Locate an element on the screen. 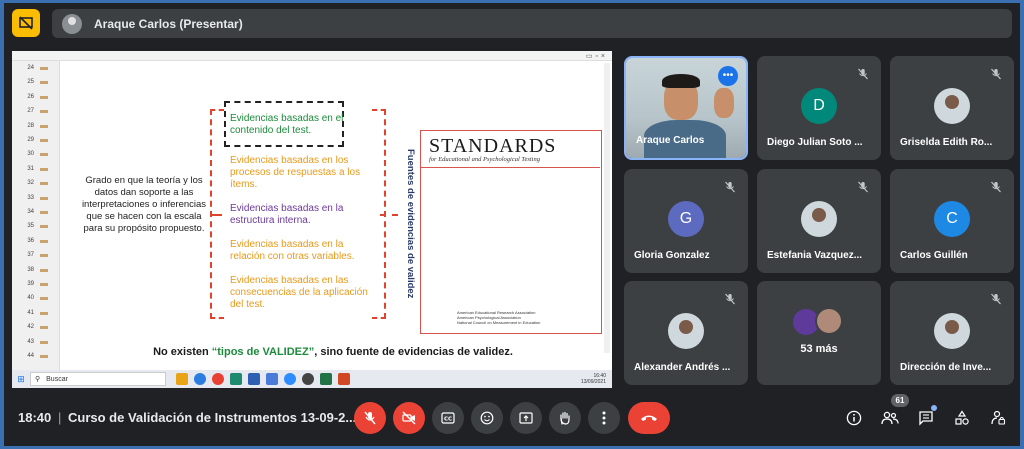  slide-thumbnail-number: 38 is located at coordinates (24, 270).